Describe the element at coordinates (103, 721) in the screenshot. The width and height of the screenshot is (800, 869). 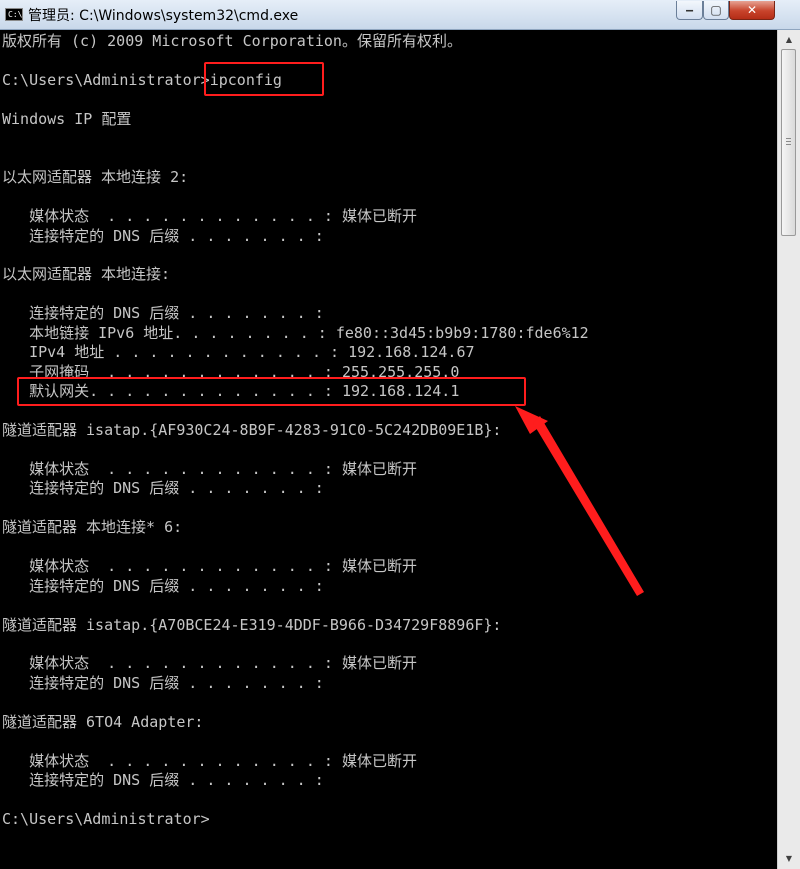
I see `console-line: 隧道适配器 6TO4 Adapter:` at that location.